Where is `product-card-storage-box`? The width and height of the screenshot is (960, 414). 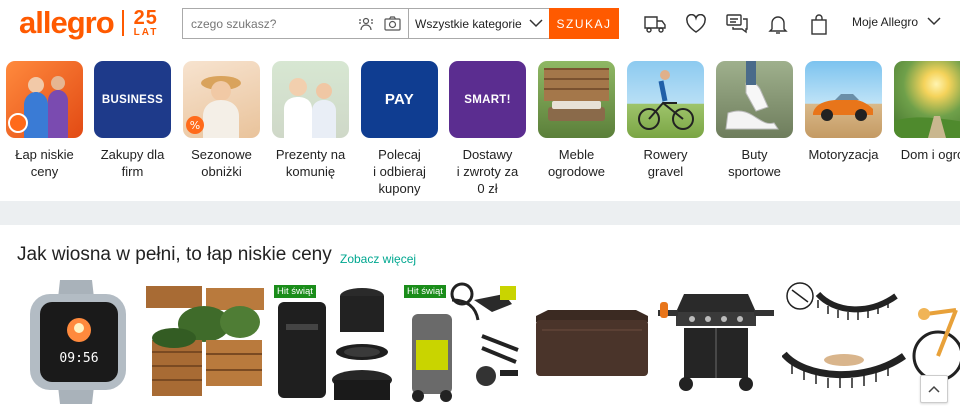
product-card-storage-box is located at coordinates (592, 342).